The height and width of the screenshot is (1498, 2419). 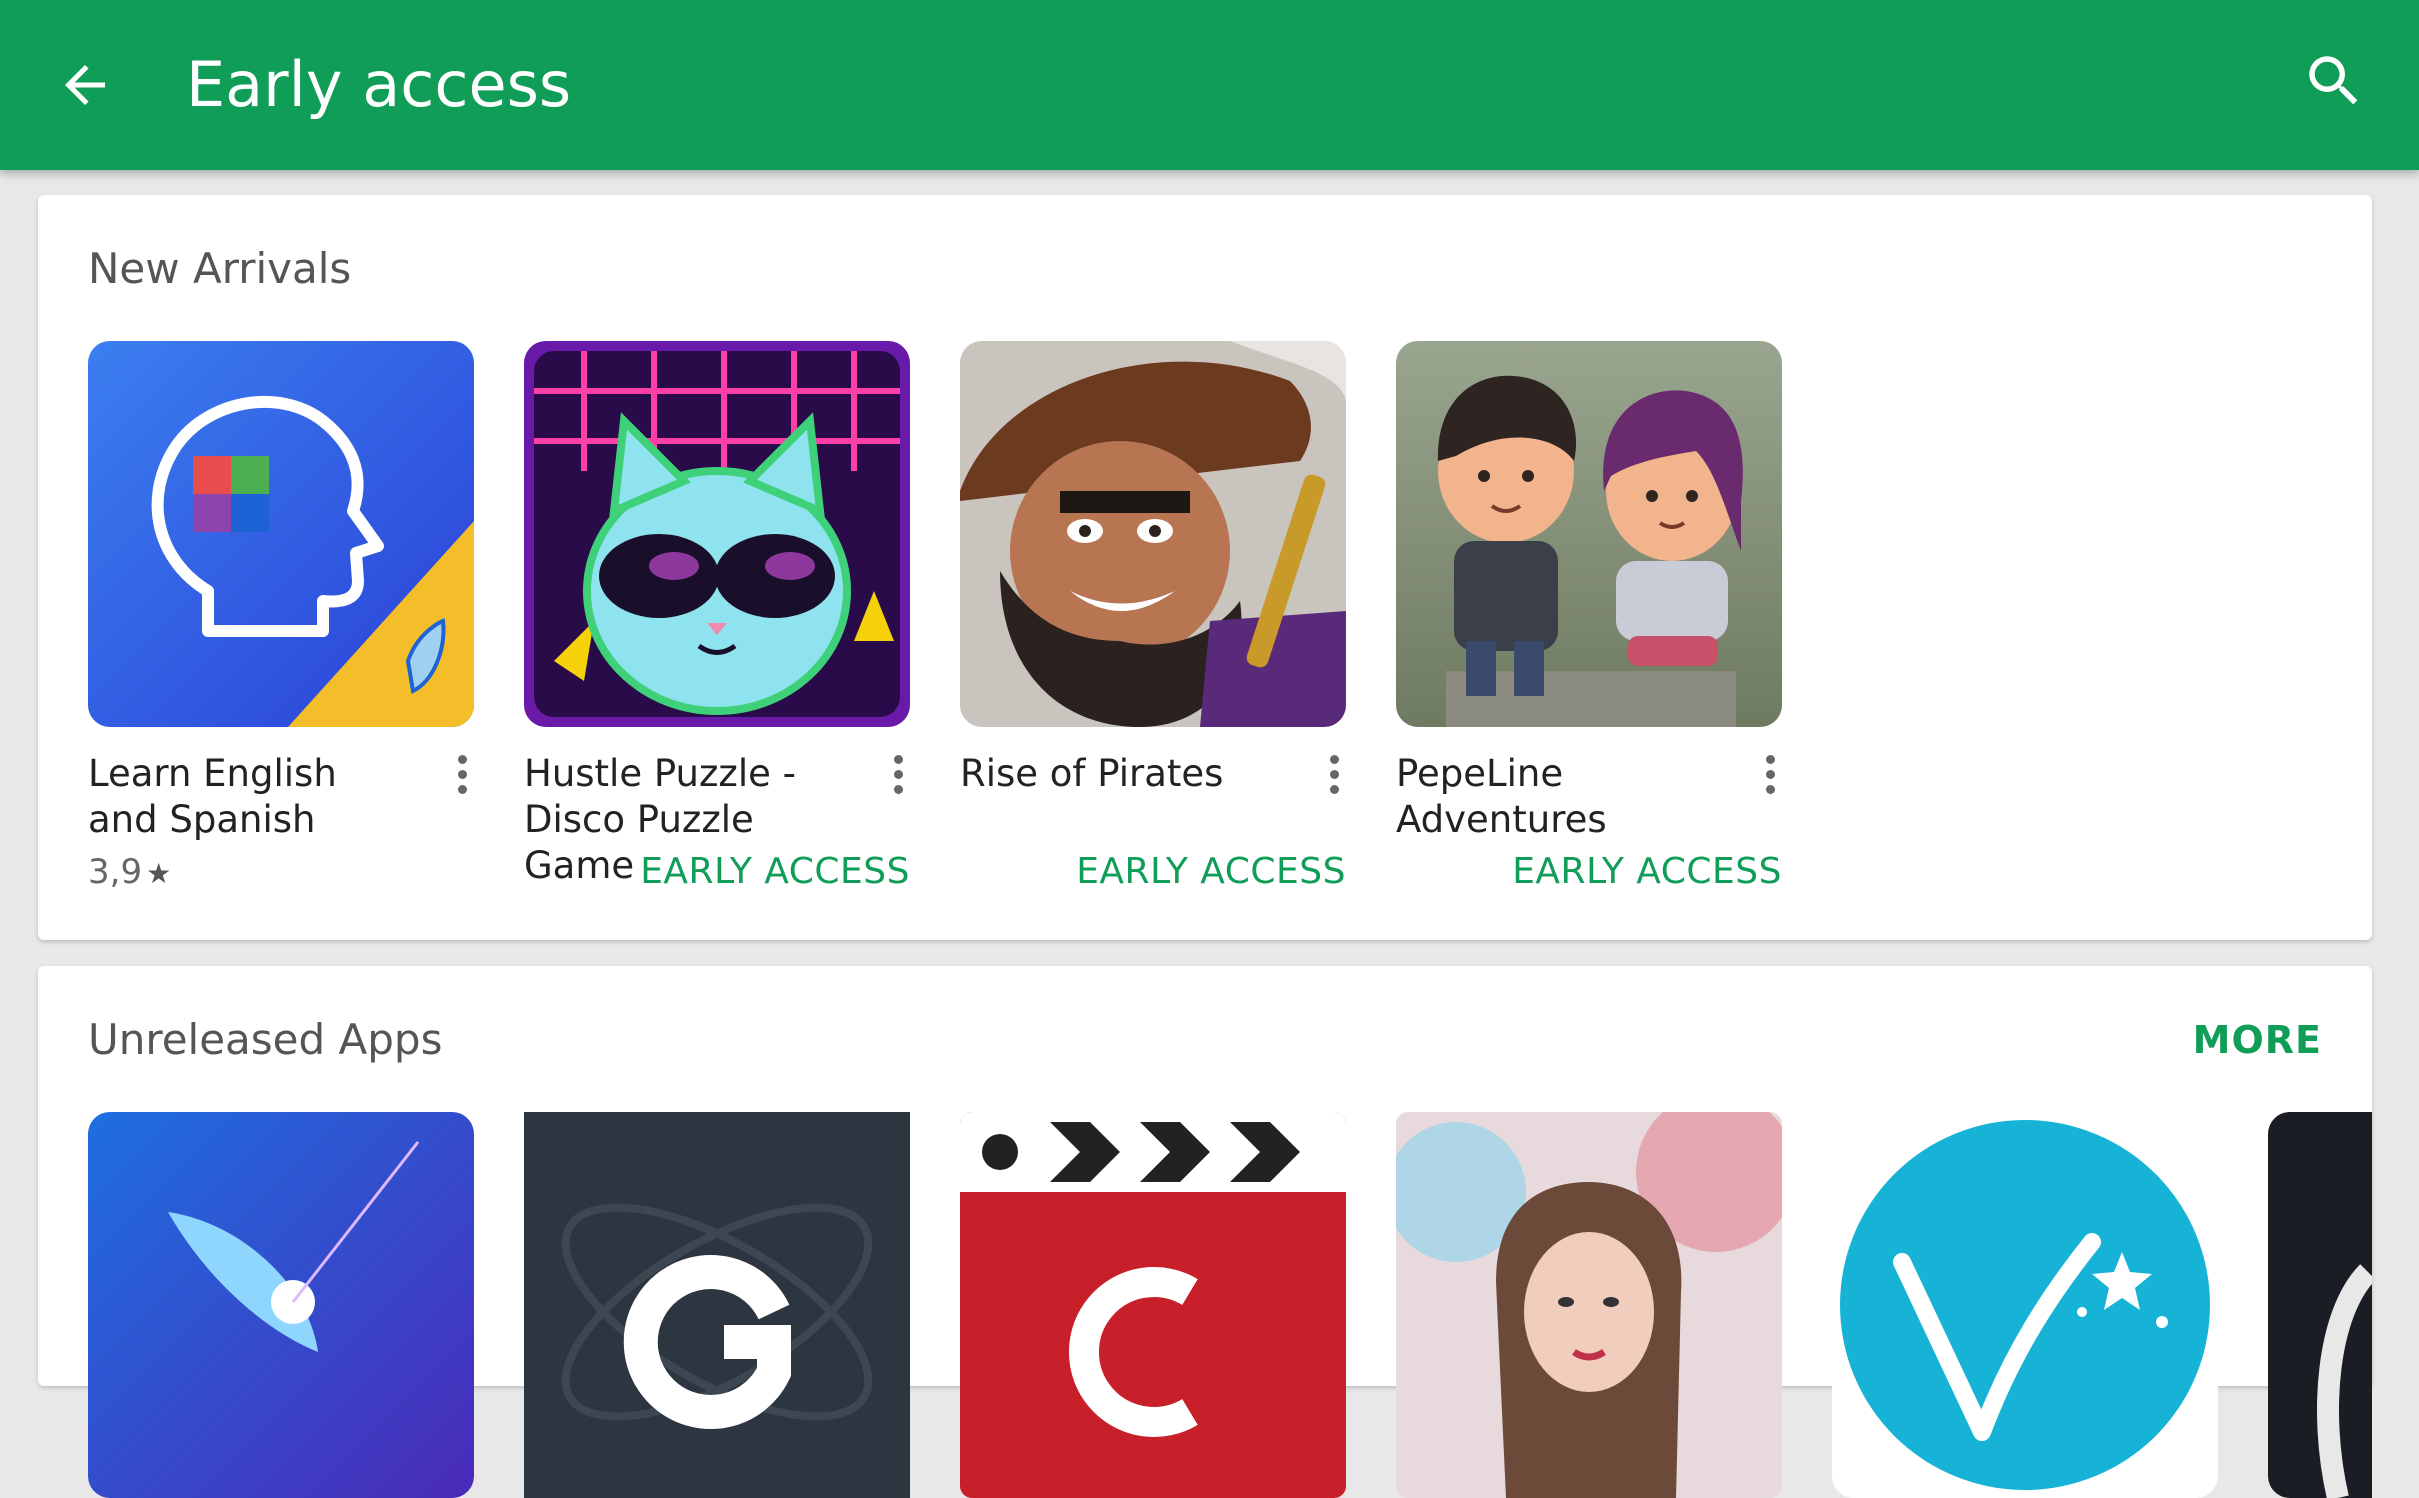 I want to click on app-tile-clapper, so click(x=1153, y=1305).